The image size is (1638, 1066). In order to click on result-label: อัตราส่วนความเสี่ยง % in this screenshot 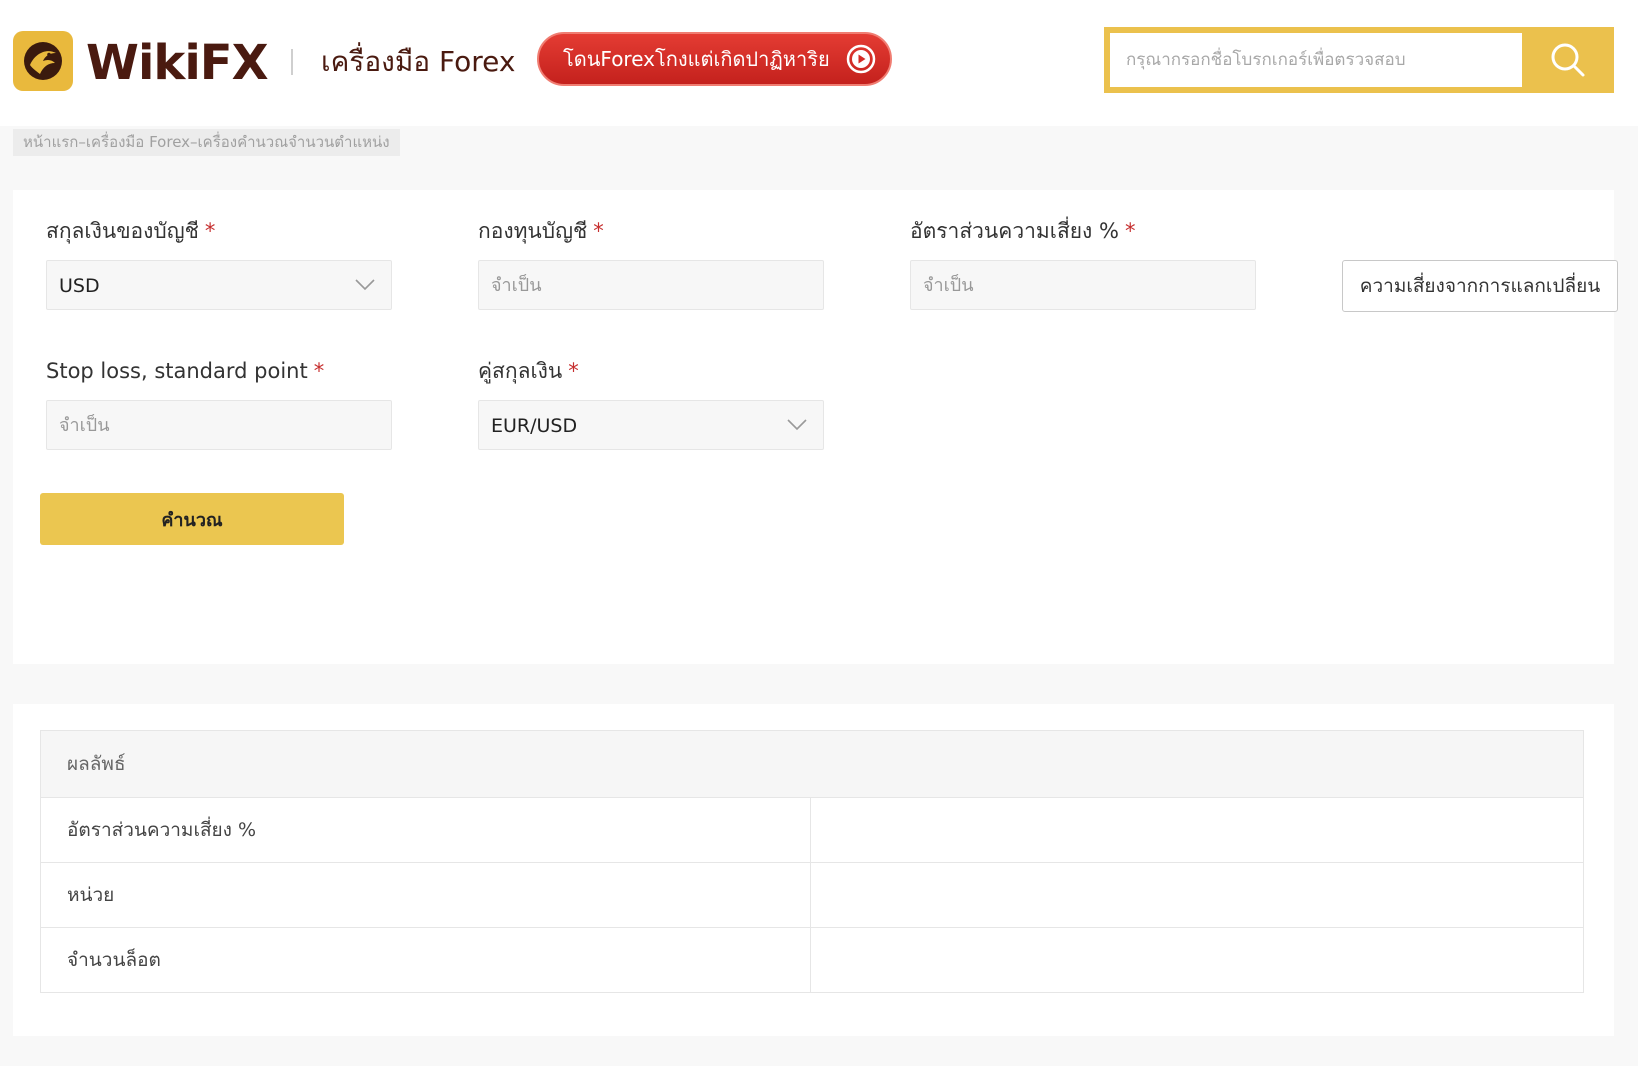, I will do `click(426, 830)`.